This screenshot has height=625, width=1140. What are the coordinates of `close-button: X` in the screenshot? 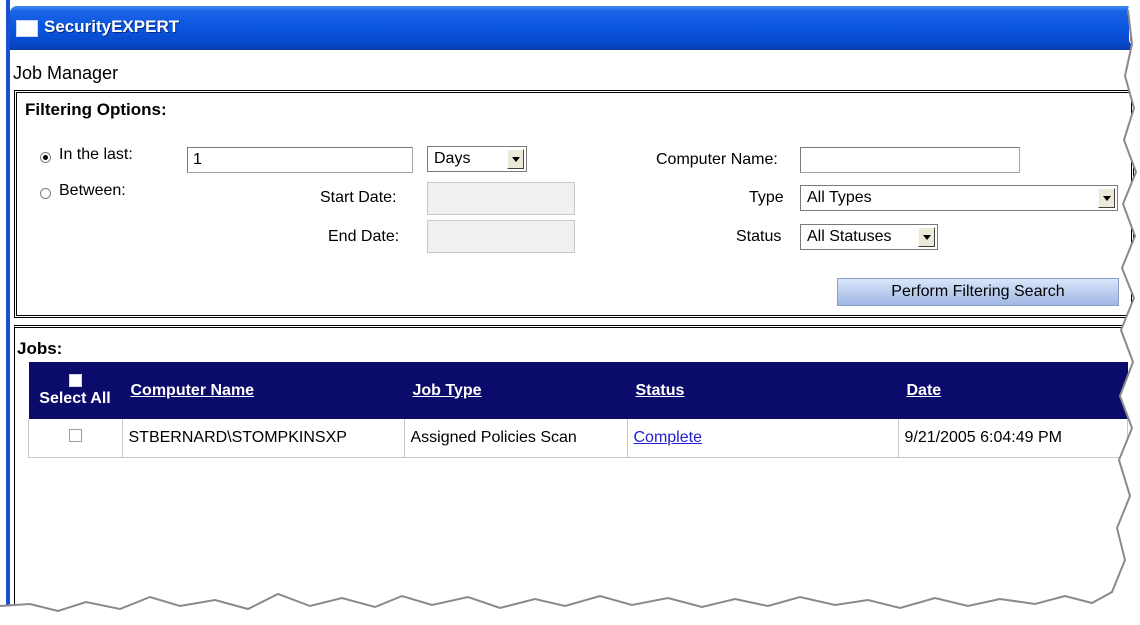 It's located at (1134, 32).